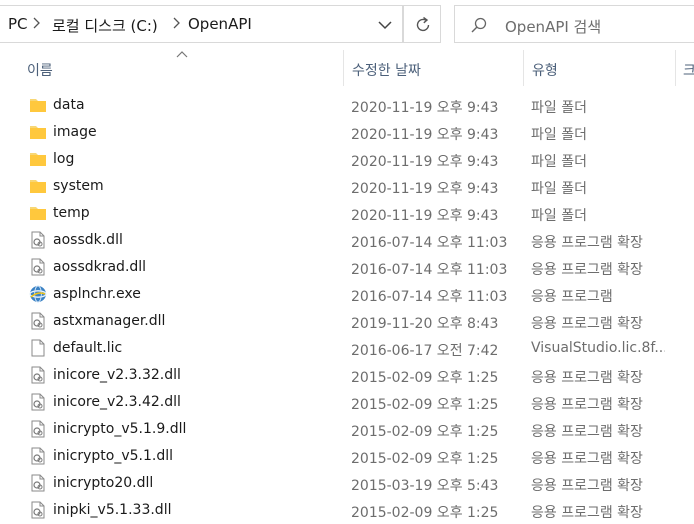 The height and width of the screenshot is (524, 694). I want to click on chevron-down-icon, so click(385, 25).